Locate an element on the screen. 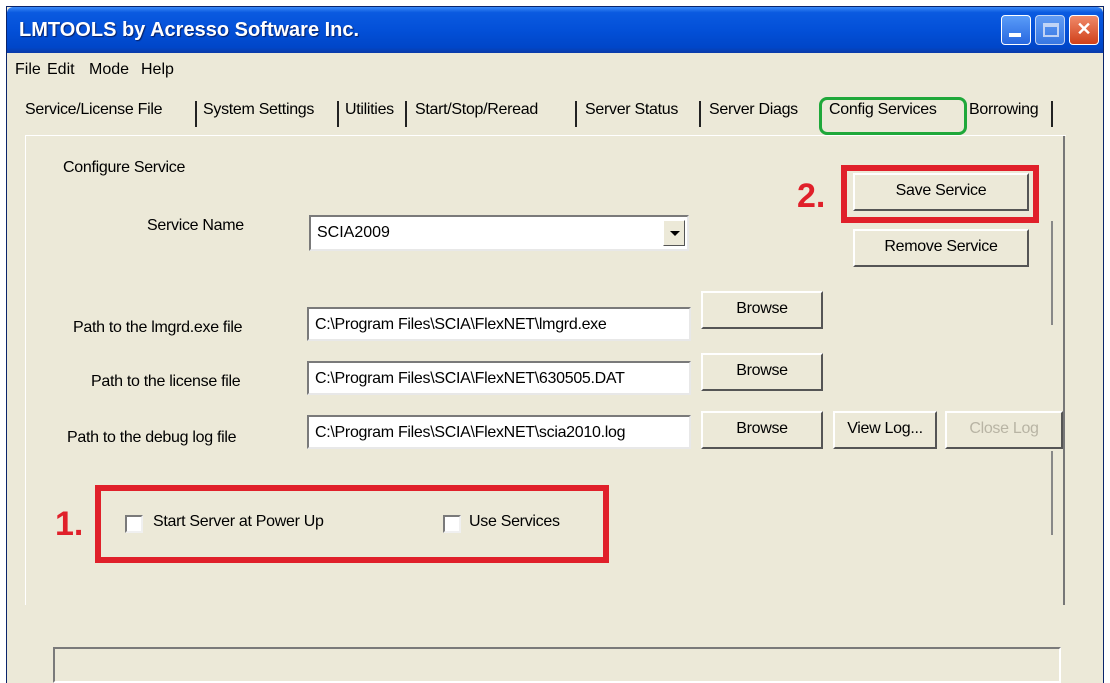 Image resolution: width=1110 pixels, height=683 pixels. service-name-label: Service Name is located at coordinates (195, 225).